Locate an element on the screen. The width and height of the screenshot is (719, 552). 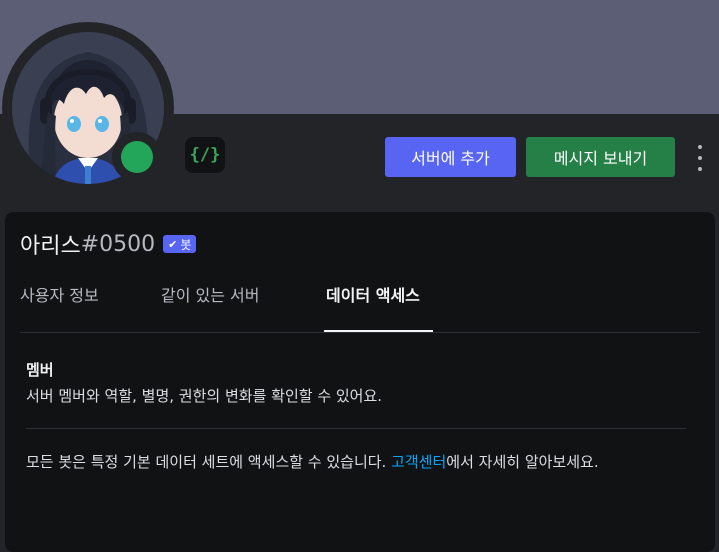
tabs-divider is located at coordinates (360, 332).